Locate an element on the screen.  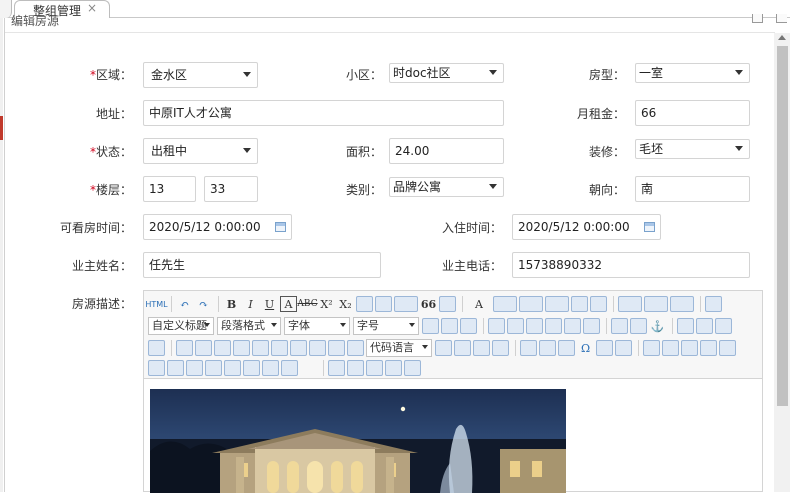
image-center-icon is located at coordinates (156, 348).